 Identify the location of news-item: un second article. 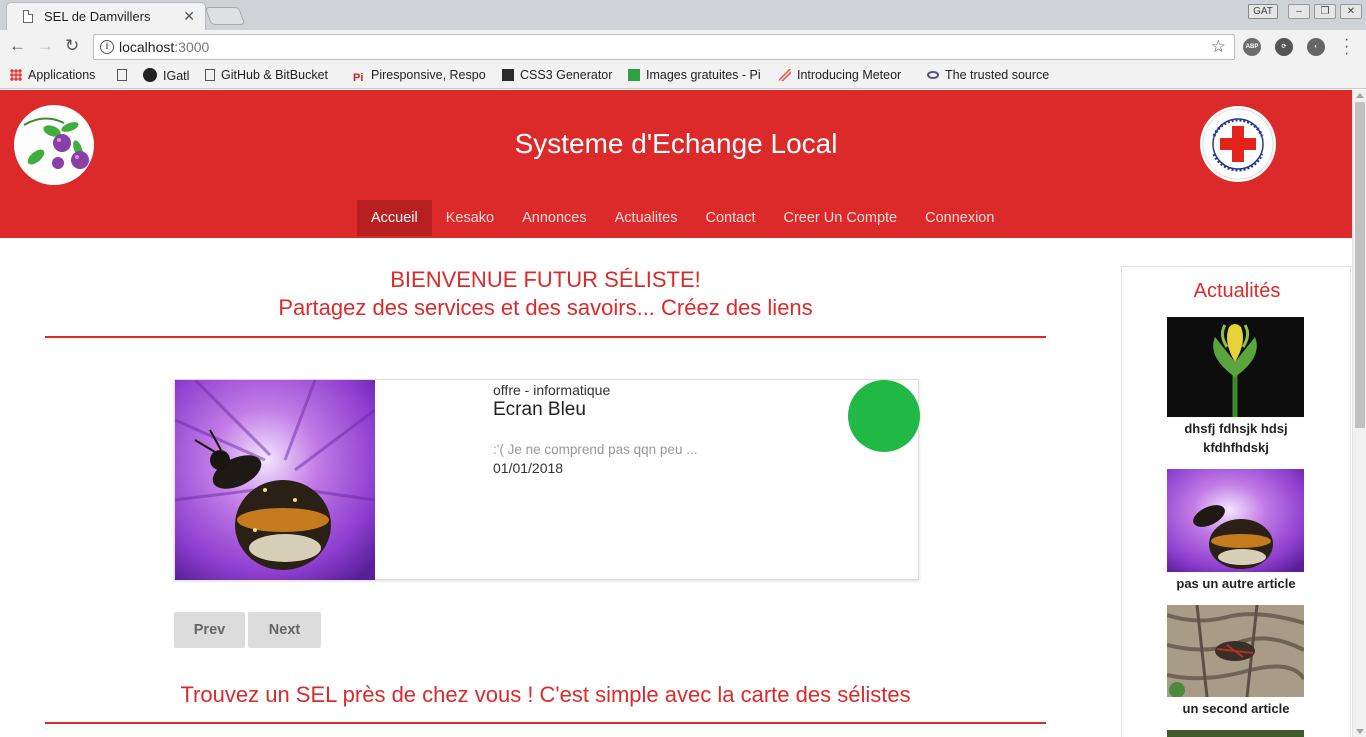
(1236, 661).